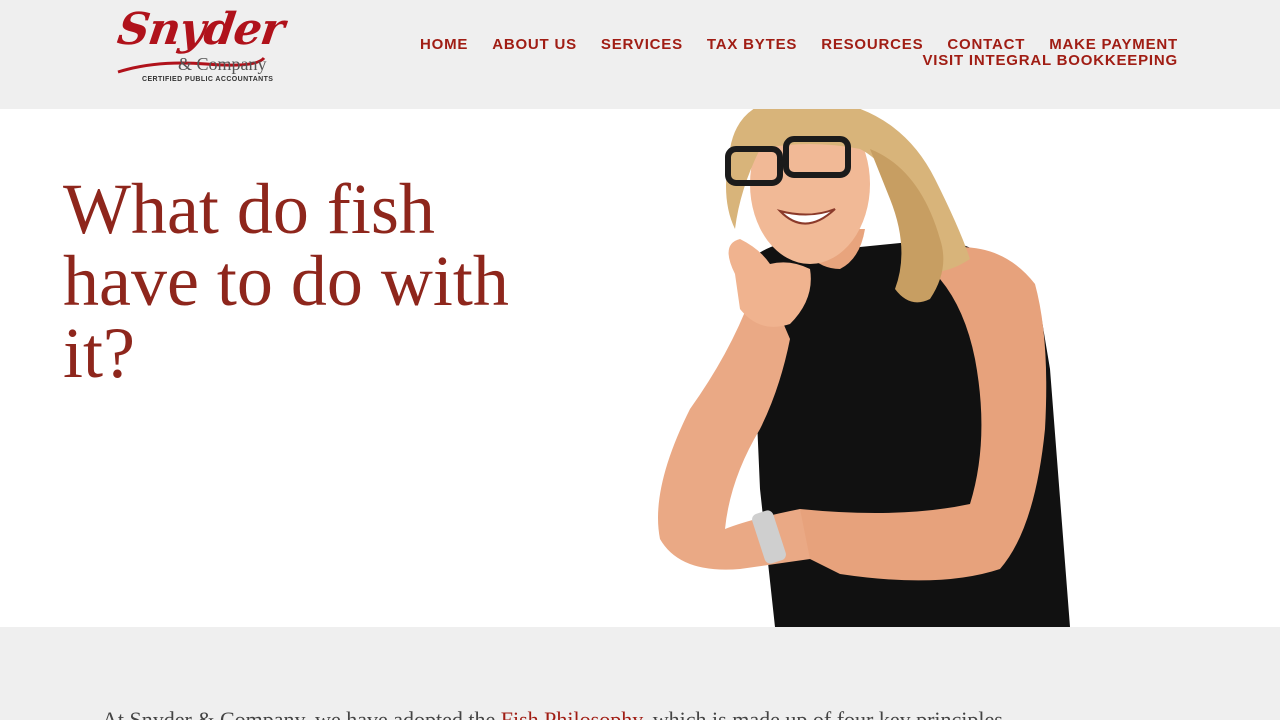 This screenshot has width=1280, height=720. I want to click on nav-resources: RESOURCES, so click(872, 45).